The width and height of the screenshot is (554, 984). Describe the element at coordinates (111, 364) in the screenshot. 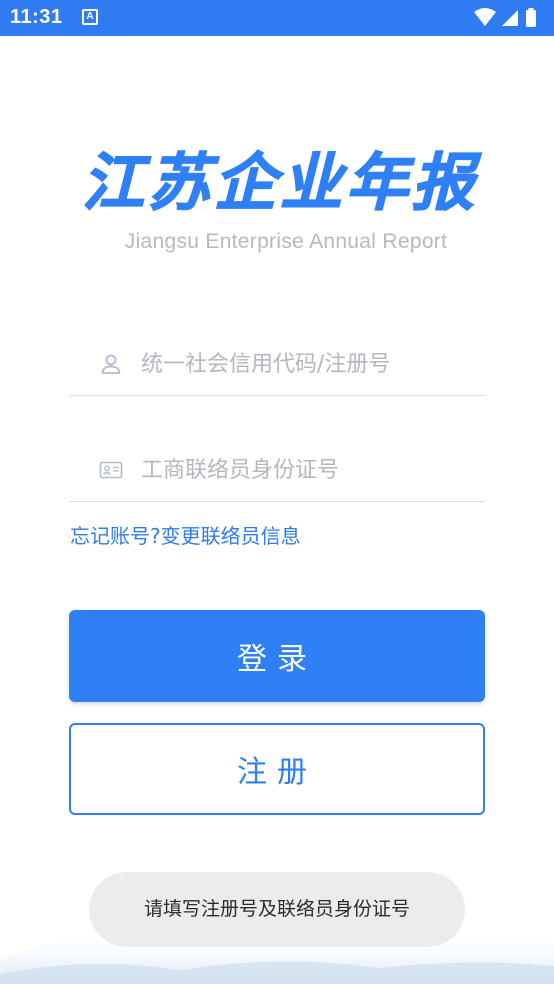

I see `user-icon` at that location.